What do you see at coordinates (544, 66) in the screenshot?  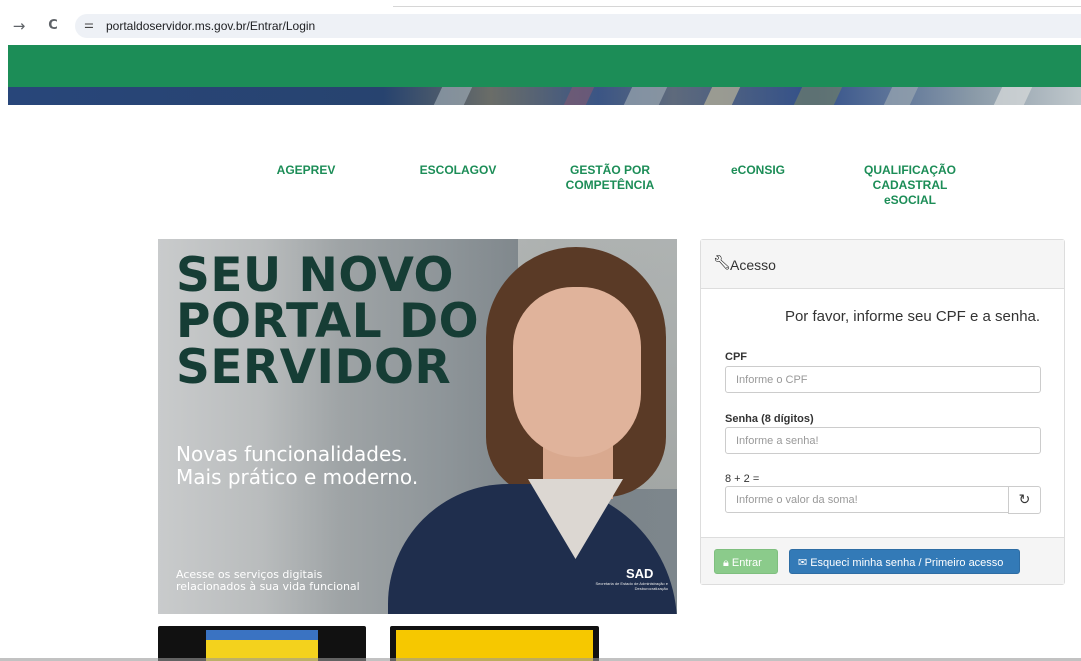 I see `header-banner` at bounding box center [544, 66].